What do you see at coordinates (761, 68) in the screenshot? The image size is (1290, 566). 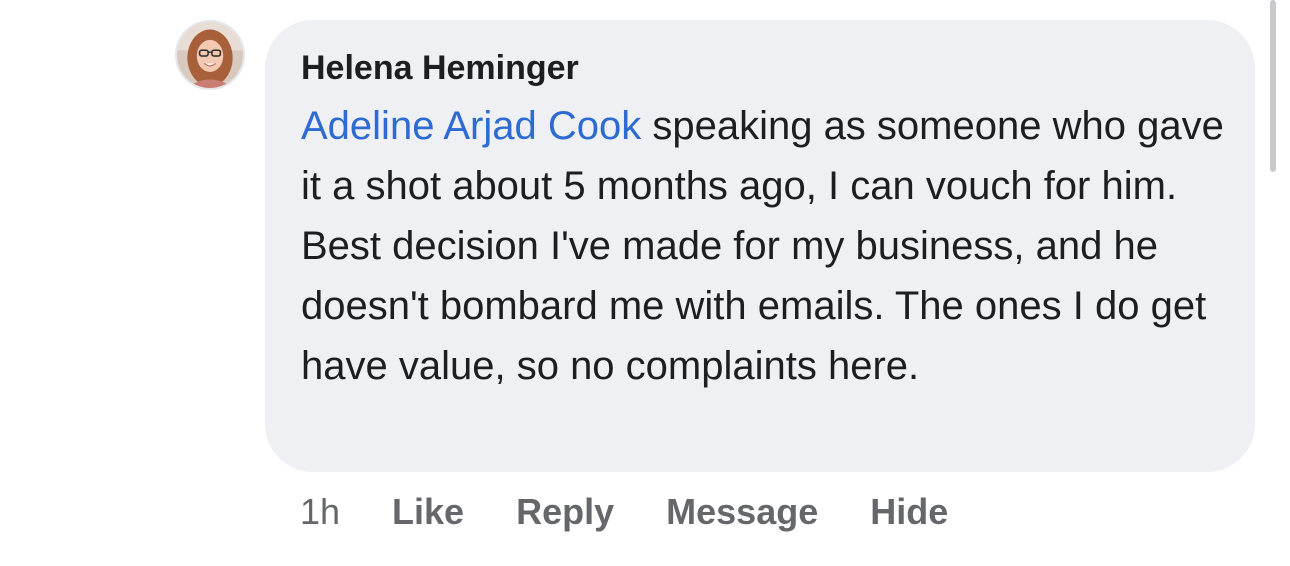 I see `comment-author-name: Helena Heminger` at bounding box center [761, 68].